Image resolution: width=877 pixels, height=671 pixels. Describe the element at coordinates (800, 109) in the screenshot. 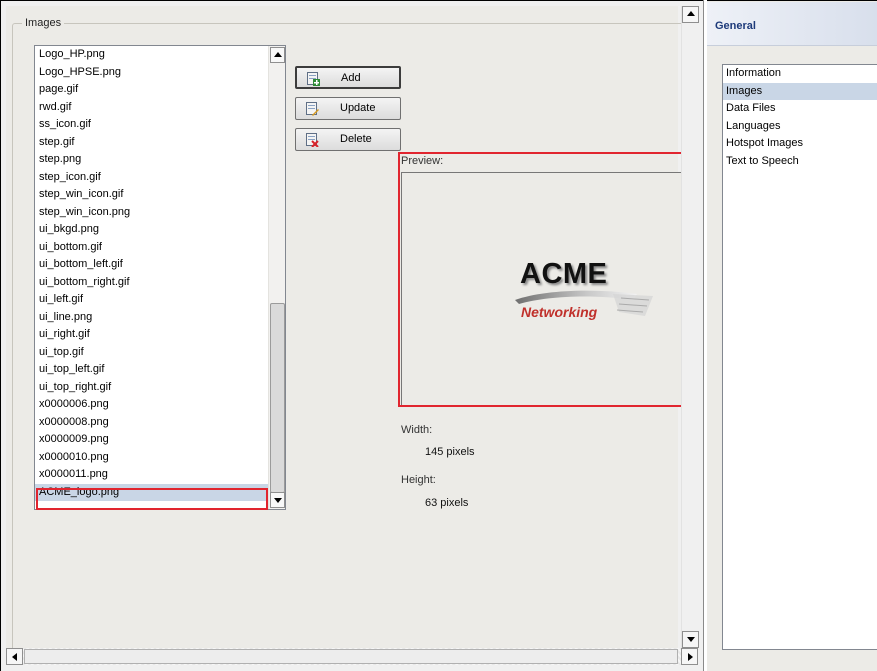

I see `category-item: Data Files` at that location.